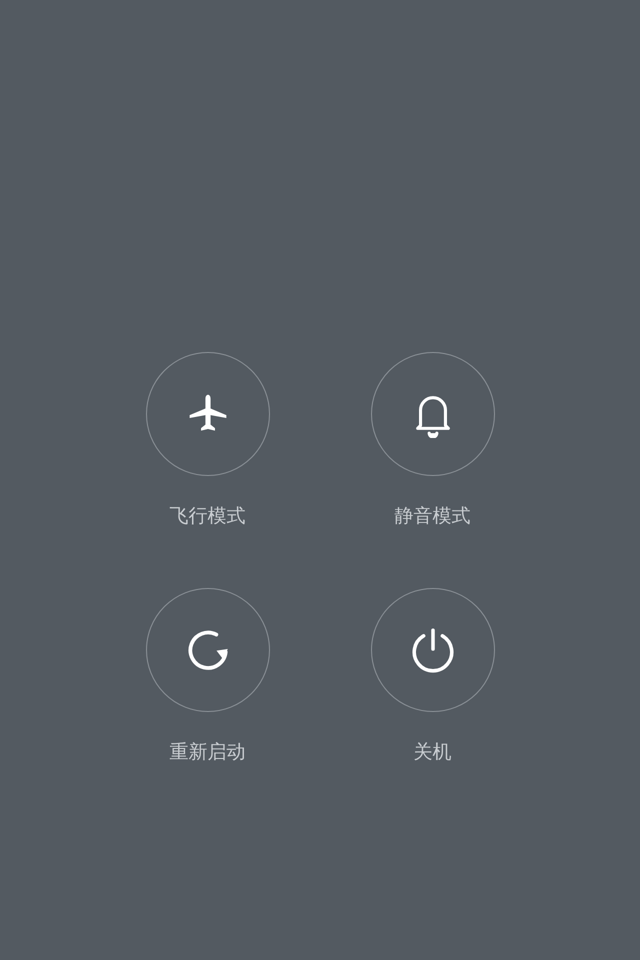 The width and height of the screenshot is (640, 960). Describe the element at coordinates (208, 752) in the screenshot. I see `action-label: 重新启动` at that location.